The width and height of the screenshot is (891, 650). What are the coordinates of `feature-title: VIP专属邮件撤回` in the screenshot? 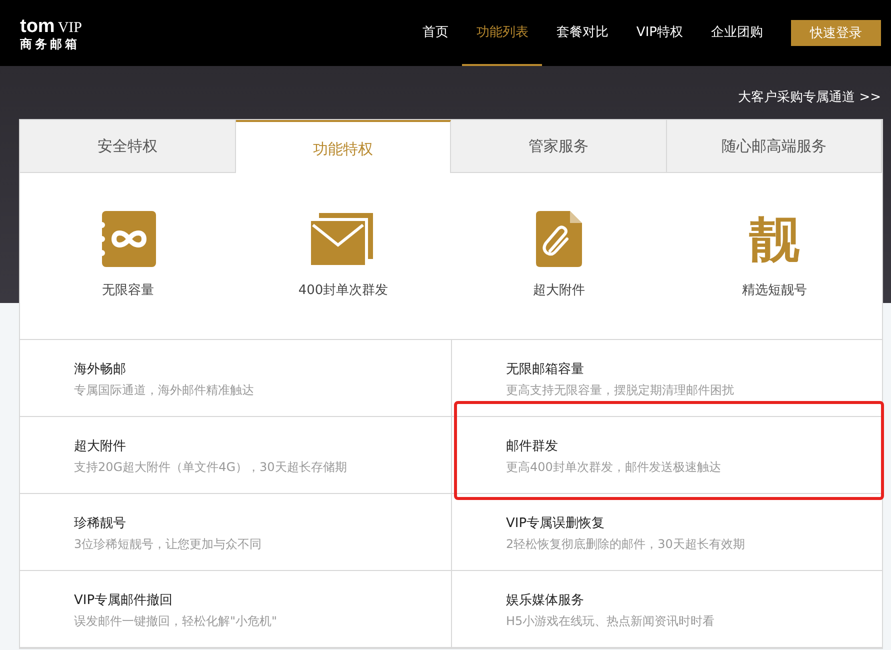 It's located at (124, 600).